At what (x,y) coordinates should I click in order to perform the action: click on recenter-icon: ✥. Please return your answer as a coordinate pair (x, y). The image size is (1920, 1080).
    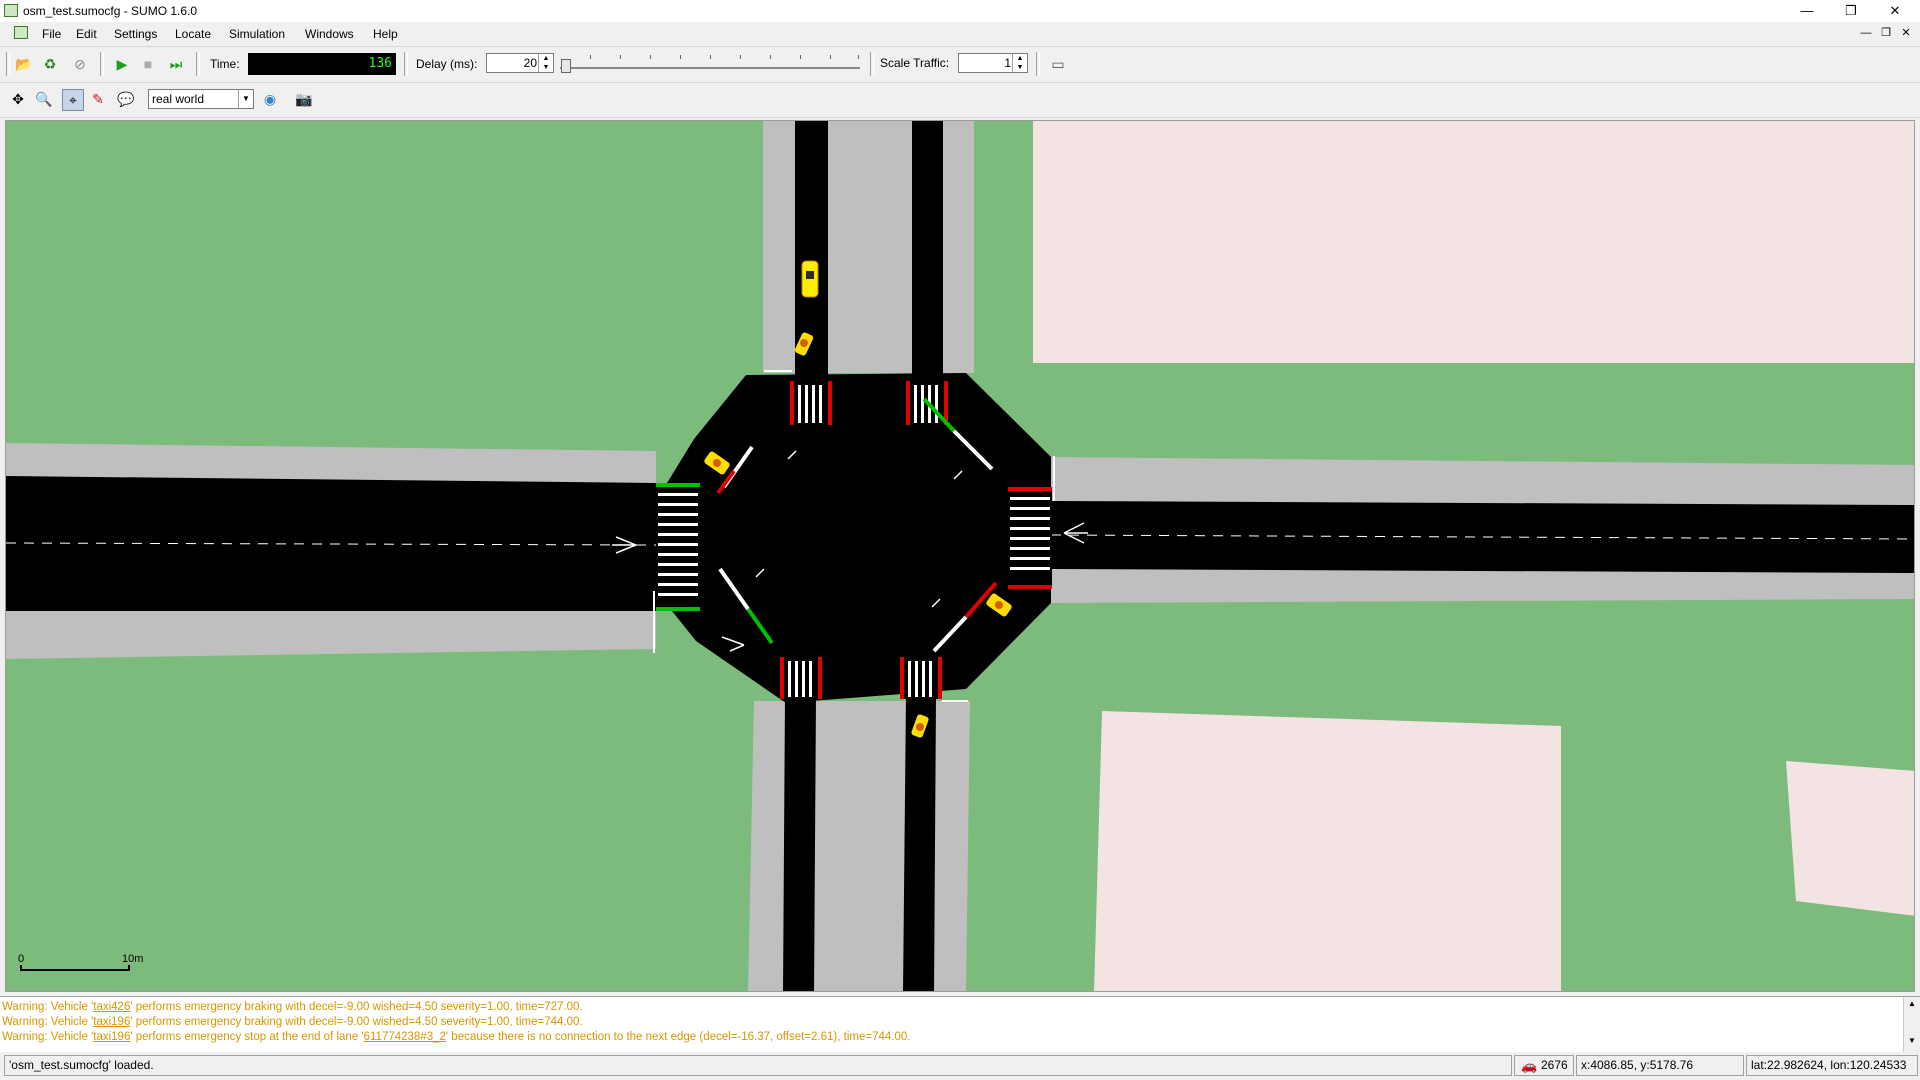
    Looking at the image, I should click on (18, 99).